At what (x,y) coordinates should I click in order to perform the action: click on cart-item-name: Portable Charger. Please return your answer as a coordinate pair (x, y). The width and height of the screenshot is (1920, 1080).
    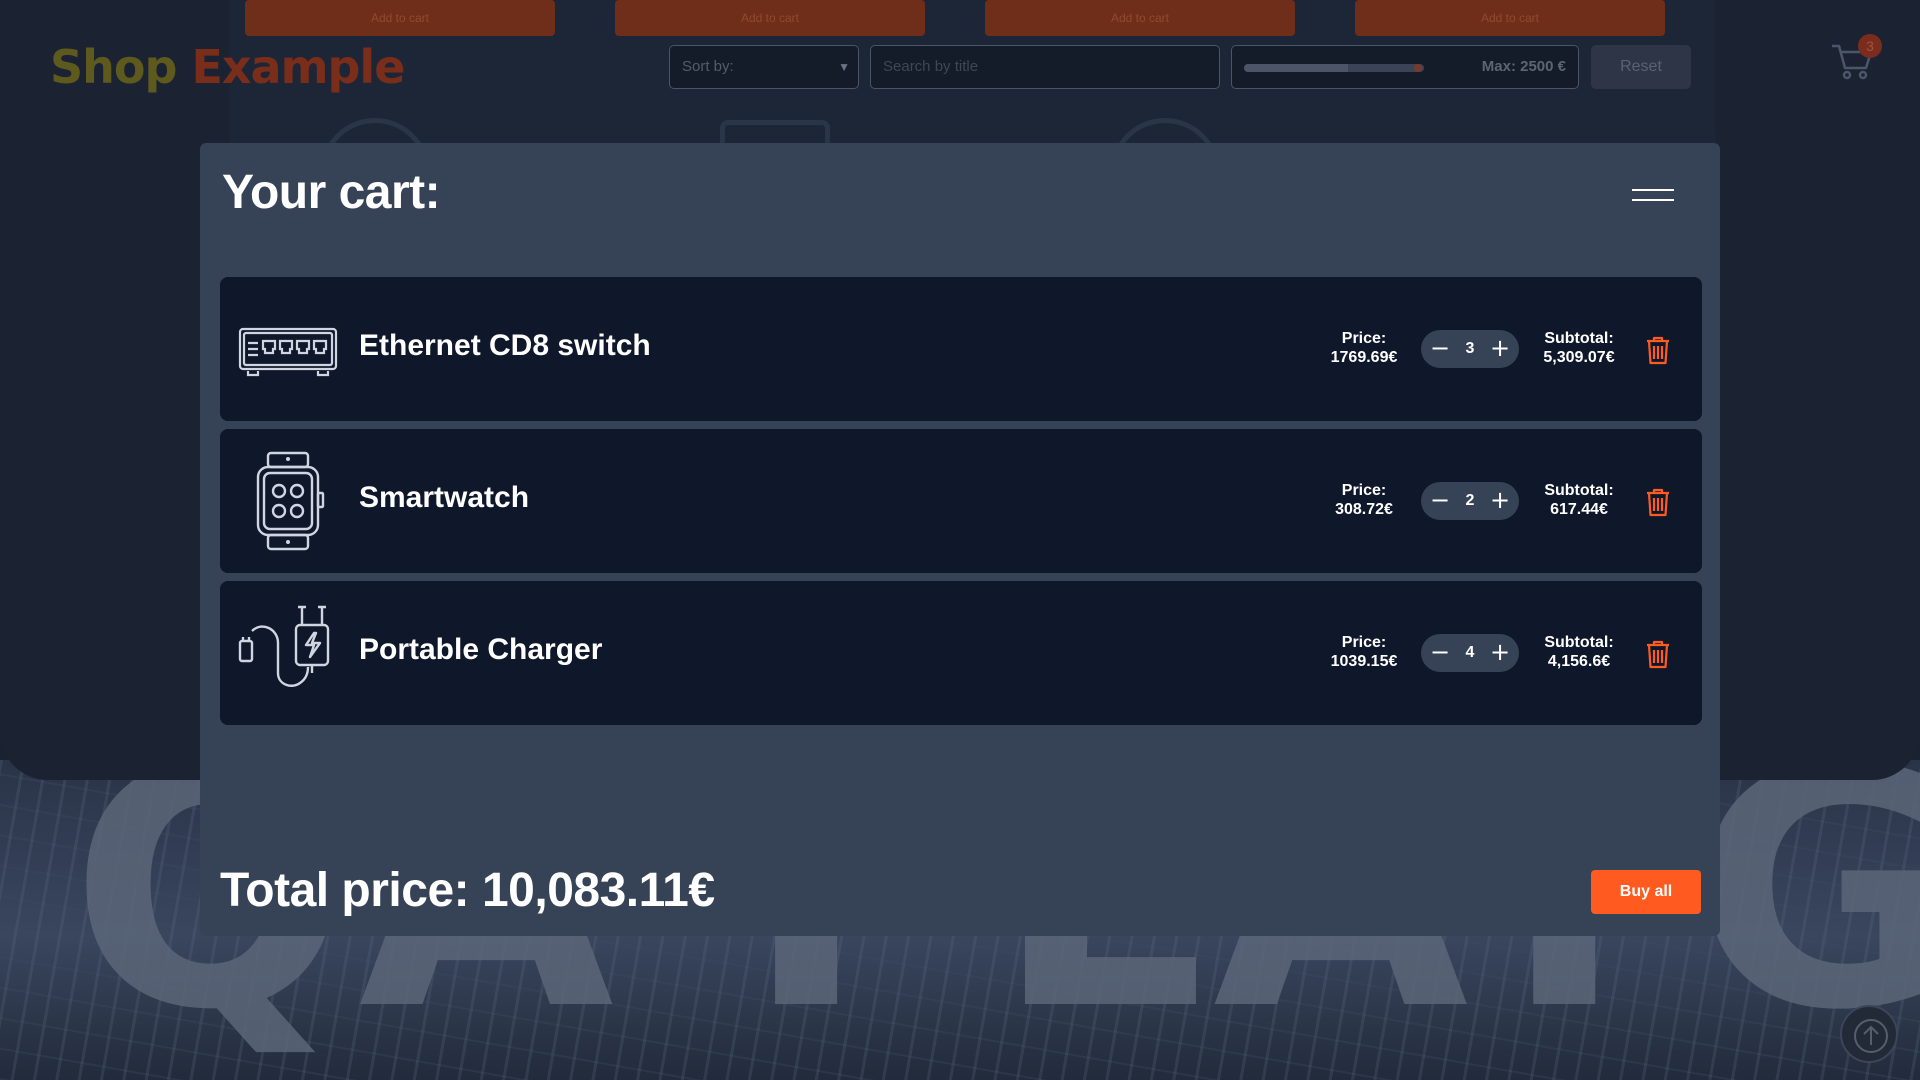
    Looking at the image, I should click on (481, 649).